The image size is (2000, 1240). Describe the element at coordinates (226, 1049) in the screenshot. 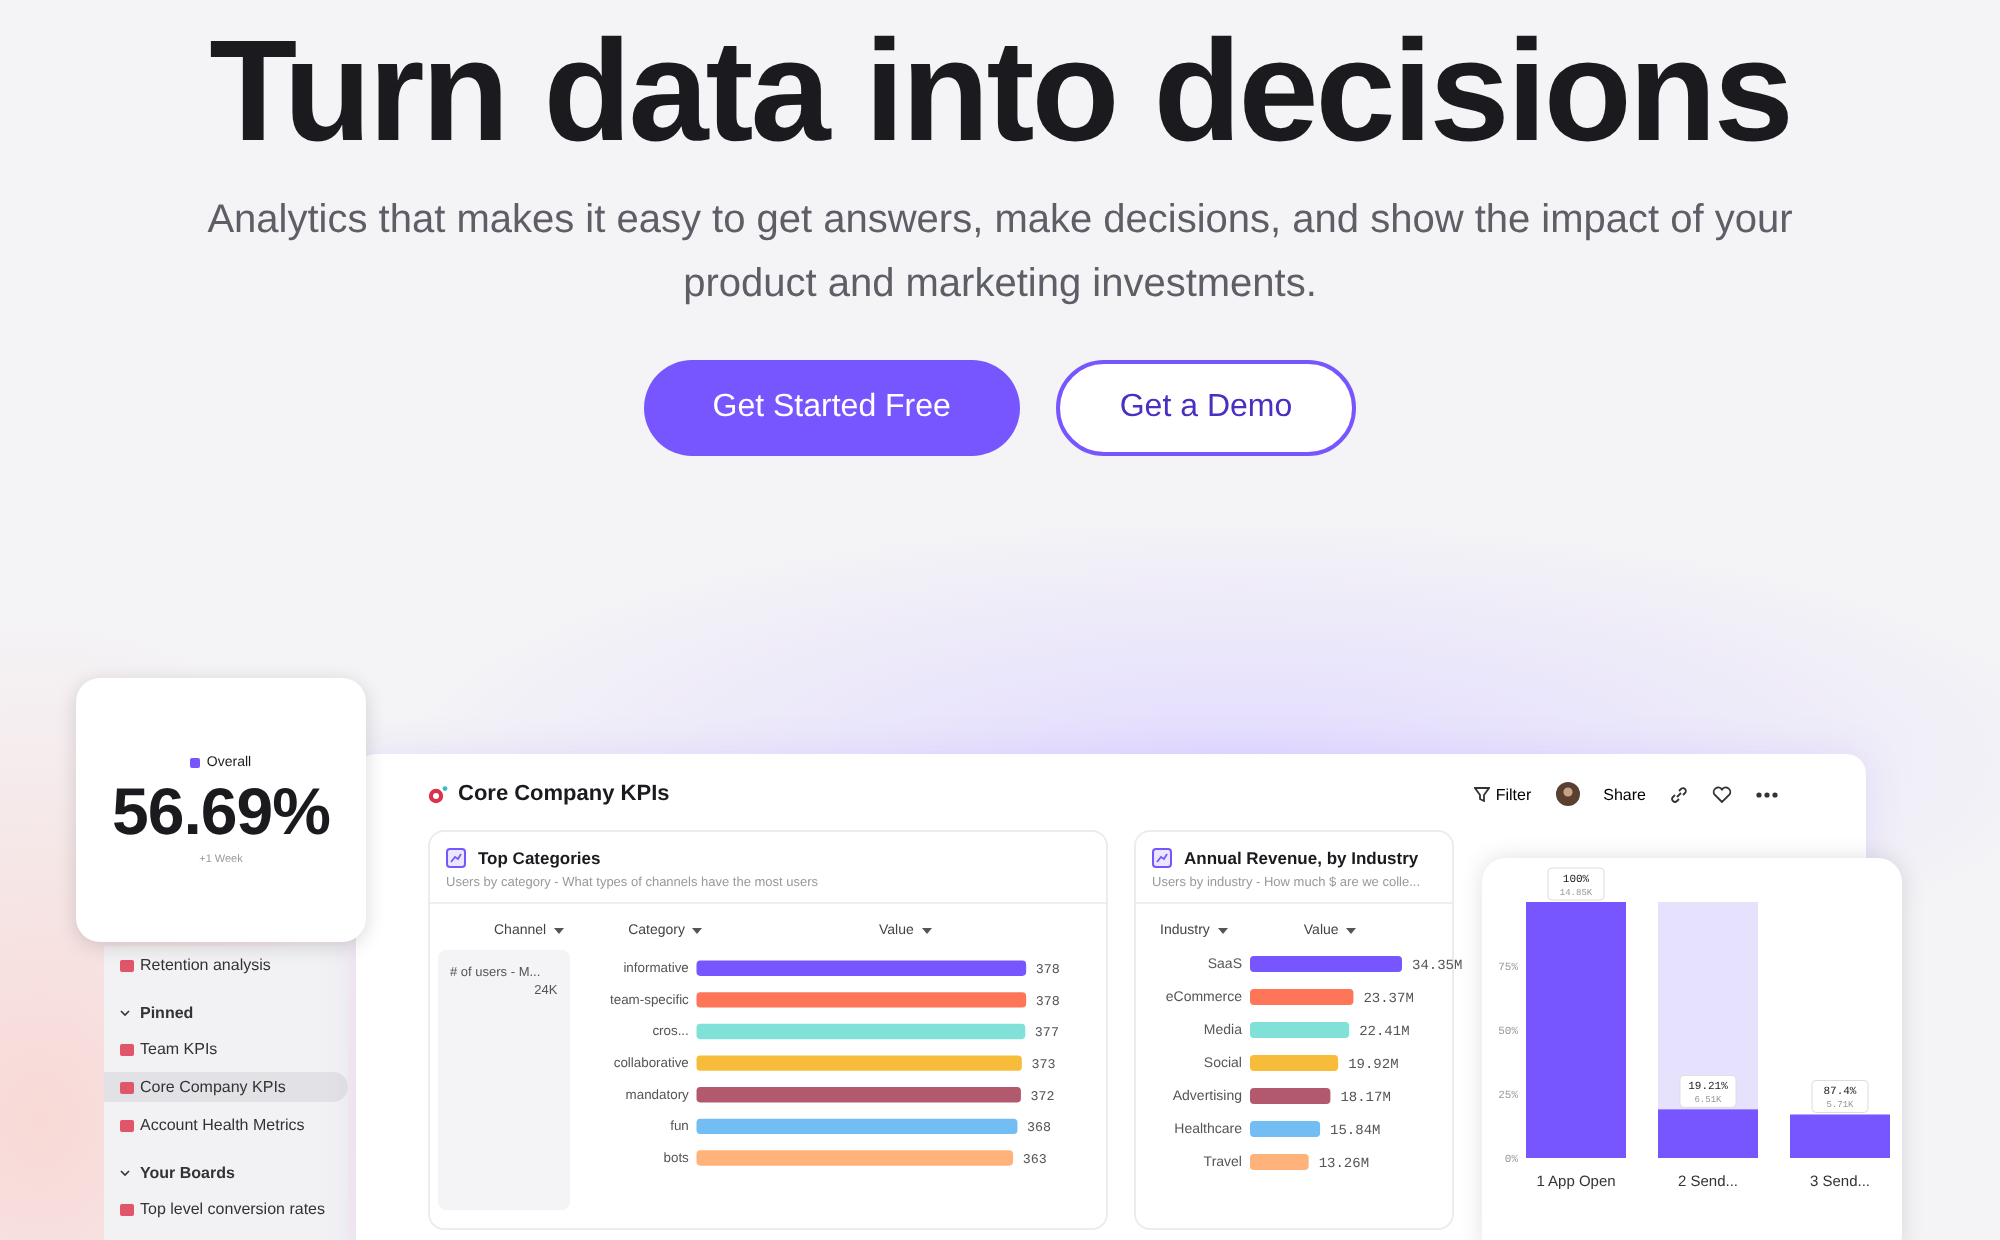

I see `sidebar-item: Team KPIs` at that location.